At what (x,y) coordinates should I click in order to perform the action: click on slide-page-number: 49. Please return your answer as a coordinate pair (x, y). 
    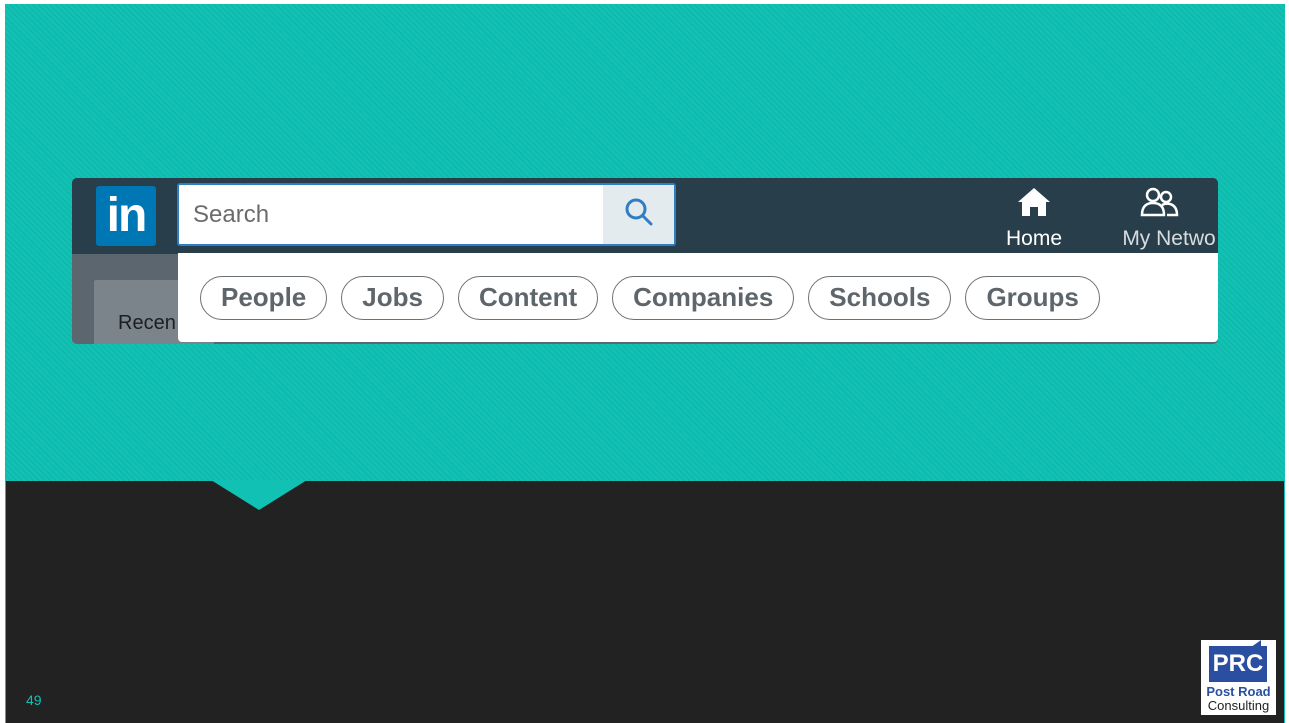
    Looking at the image, I should click on (34, 700).